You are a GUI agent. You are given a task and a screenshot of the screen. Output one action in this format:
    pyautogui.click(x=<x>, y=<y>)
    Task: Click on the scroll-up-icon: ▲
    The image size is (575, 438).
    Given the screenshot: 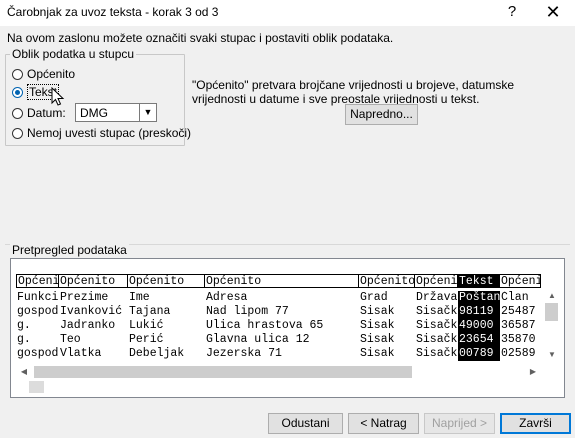 What is the action you would take?
    pyautogui.click(x=552, y=296)
    